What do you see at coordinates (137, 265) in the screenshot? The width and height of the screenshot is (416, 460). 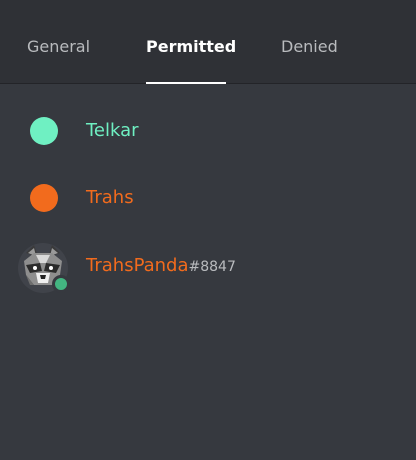 I see `member-username: TrahsPanda` at bounding box center [137, 265].